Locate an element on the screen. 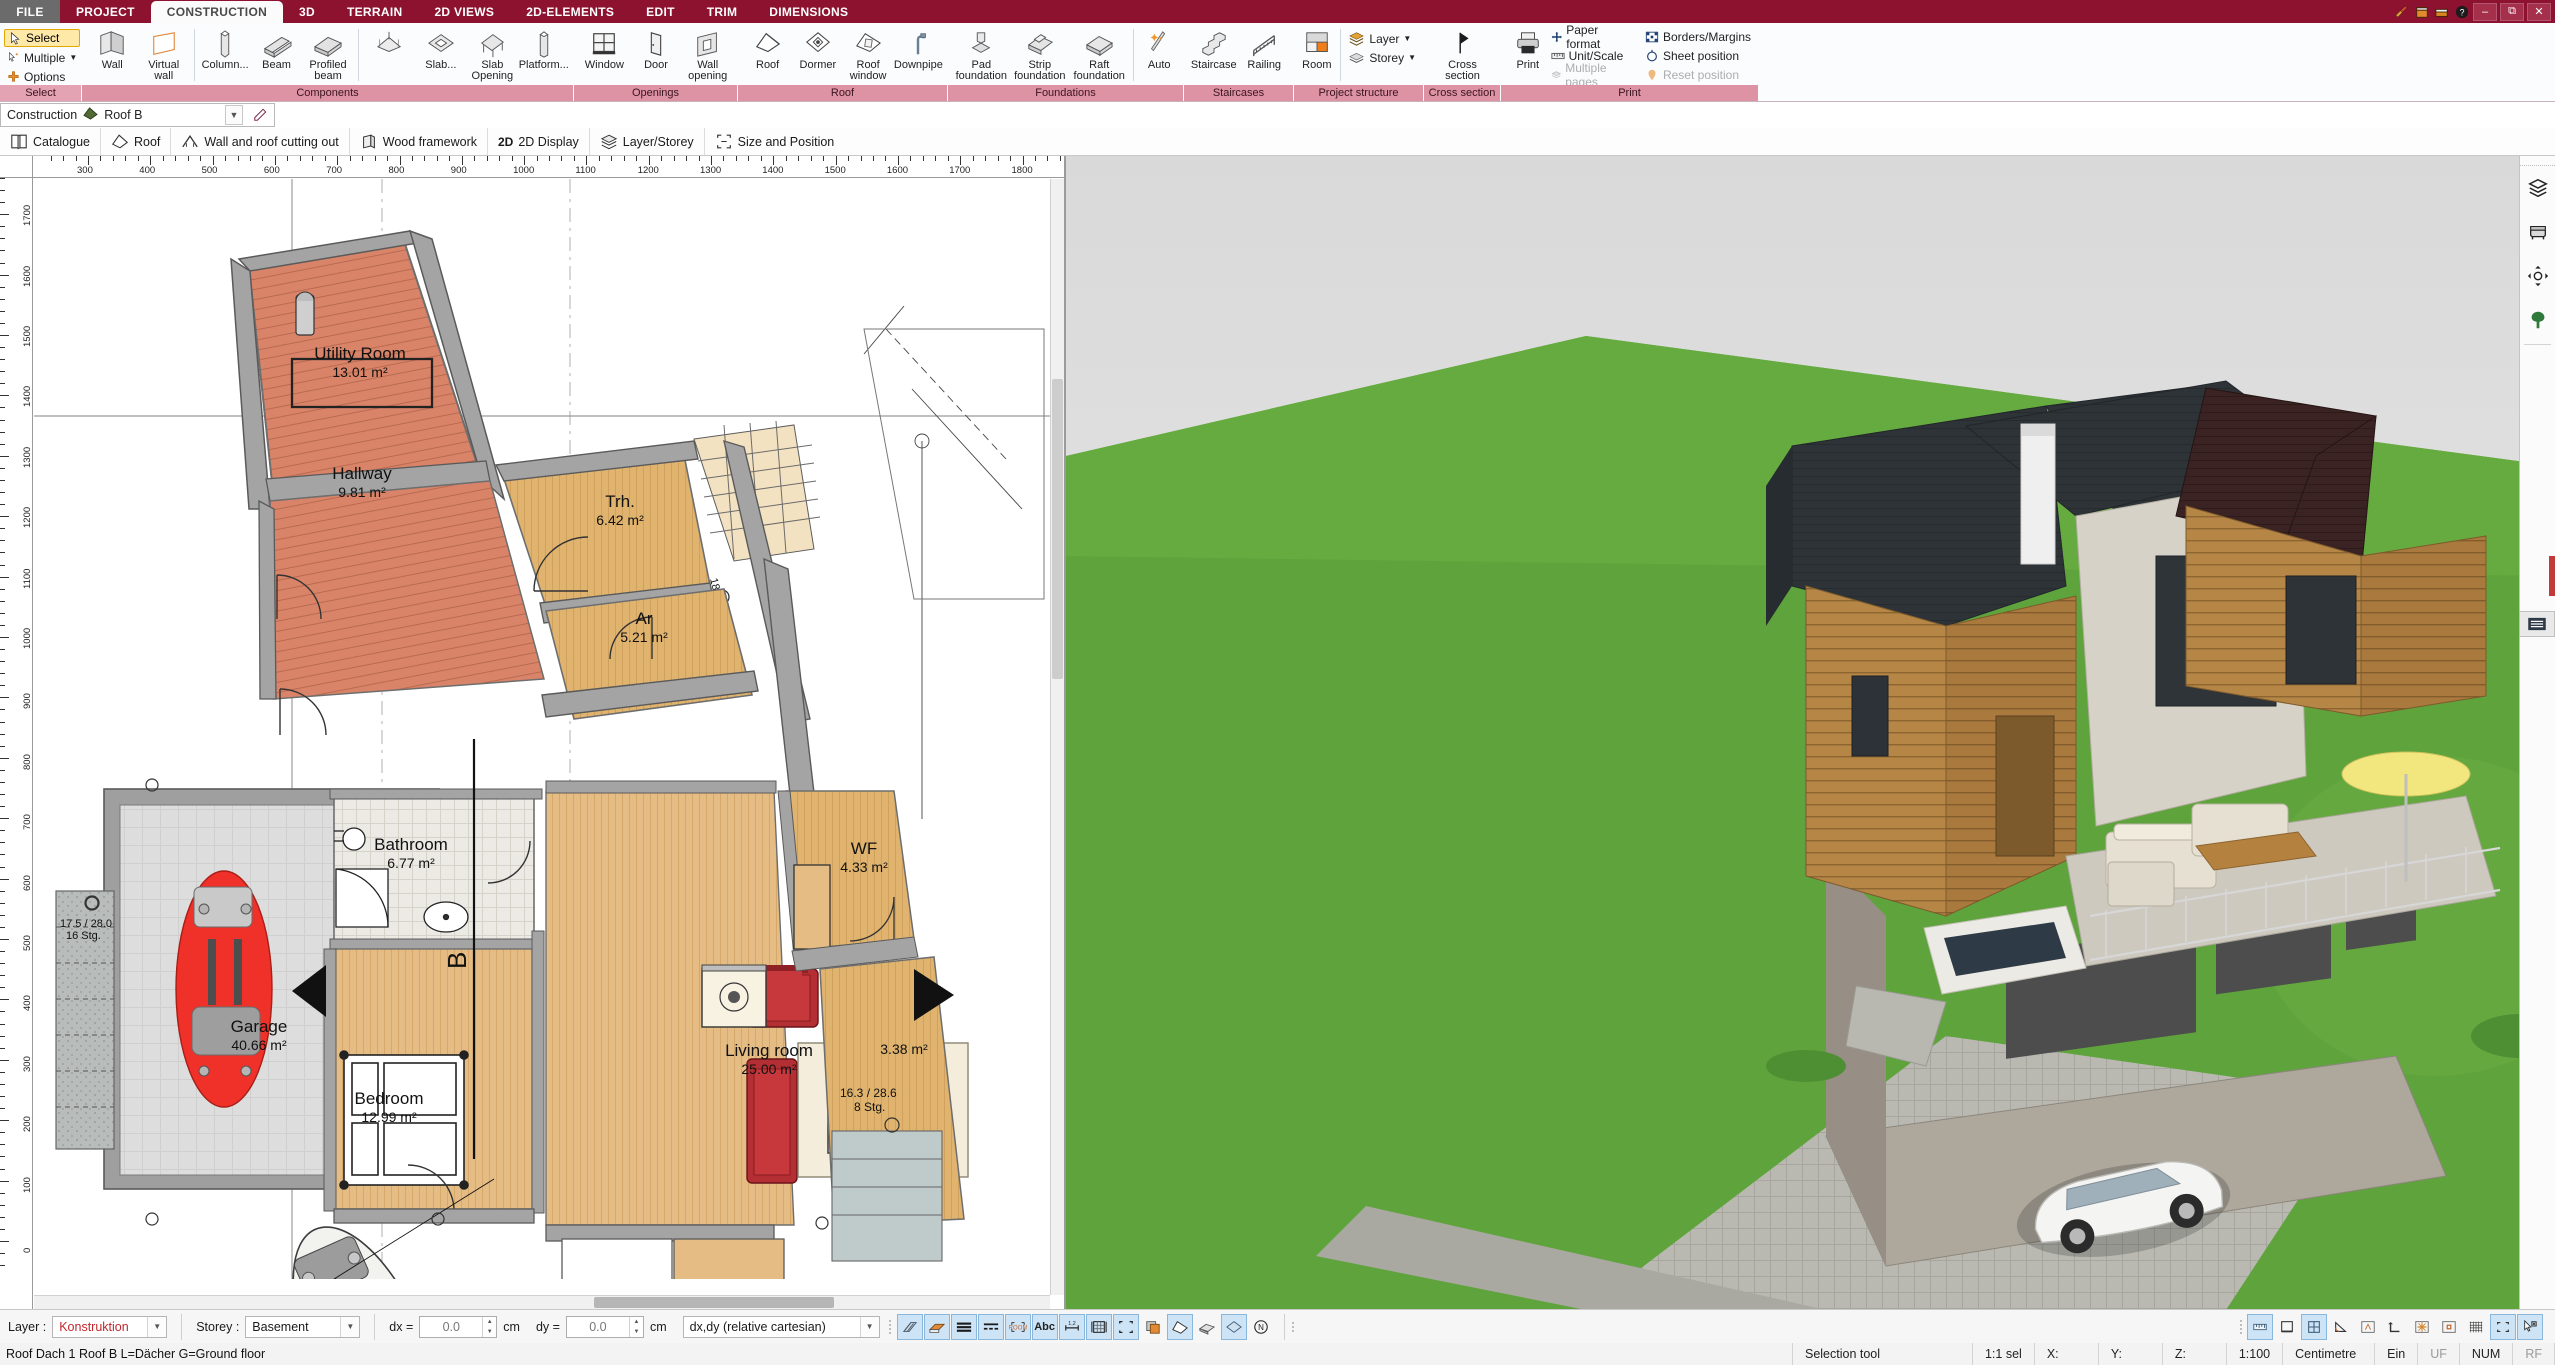 The width and height of the screenshot is (2555, 1365). ribbon-button-print: Print is located at coordinates (1528, 48).